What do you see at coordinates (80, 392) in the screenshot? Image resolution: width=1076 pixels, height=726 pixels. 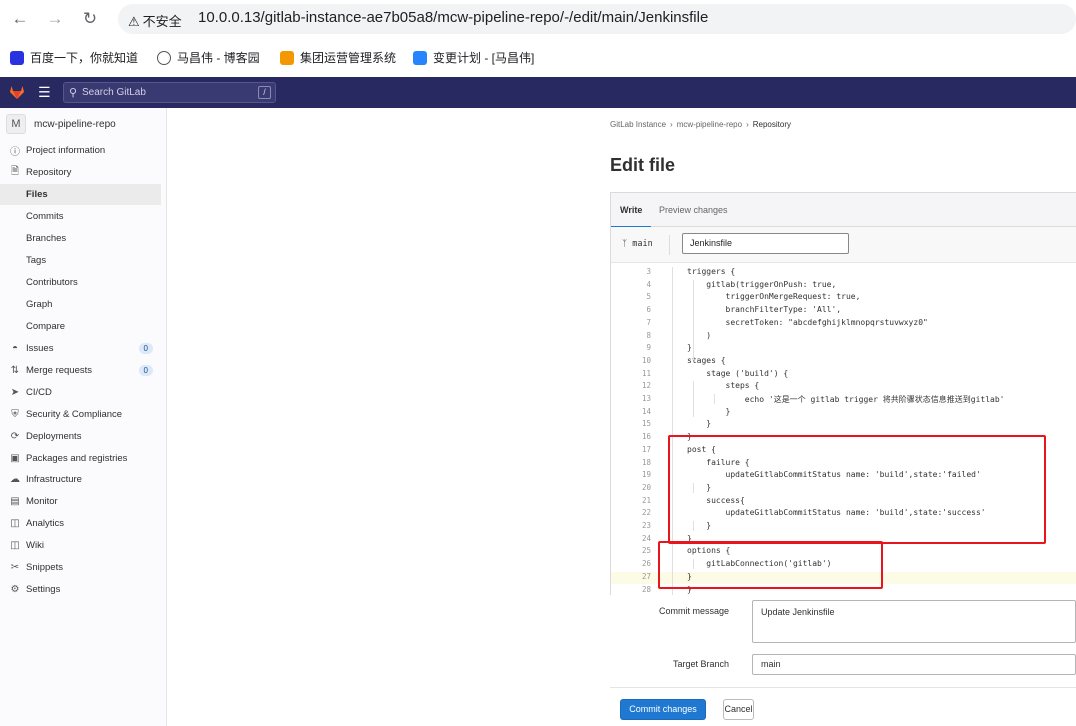 I see `sidebar-item-ci-cd: ➤ CI/CD` at bounding box center [80, 392].